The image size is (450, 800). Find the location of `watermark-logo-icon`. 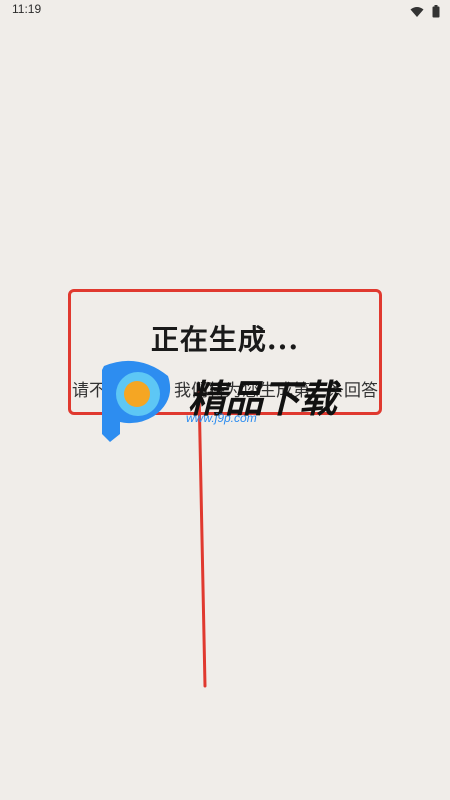

watermark-logo-icon is located at coordinates (136, 401).